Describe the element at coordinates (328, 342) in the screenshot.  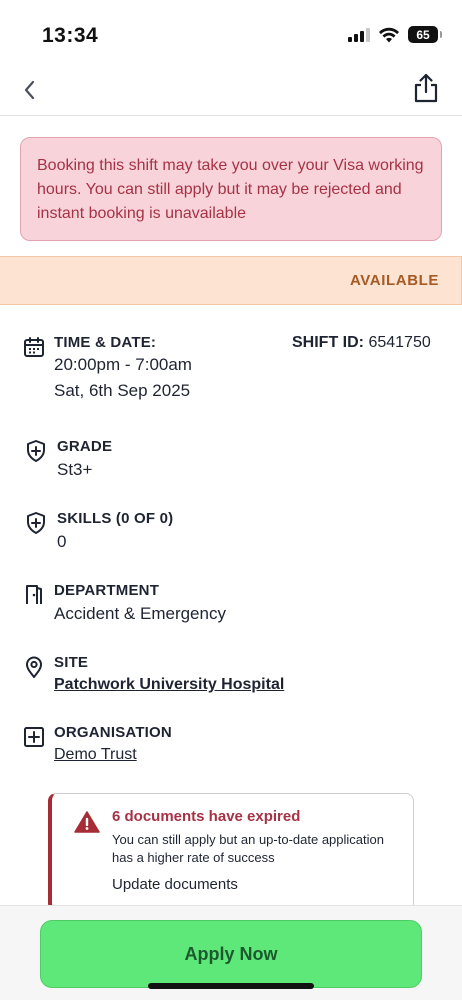
I see `shift-id-label: SHIFT ID:` at that location.